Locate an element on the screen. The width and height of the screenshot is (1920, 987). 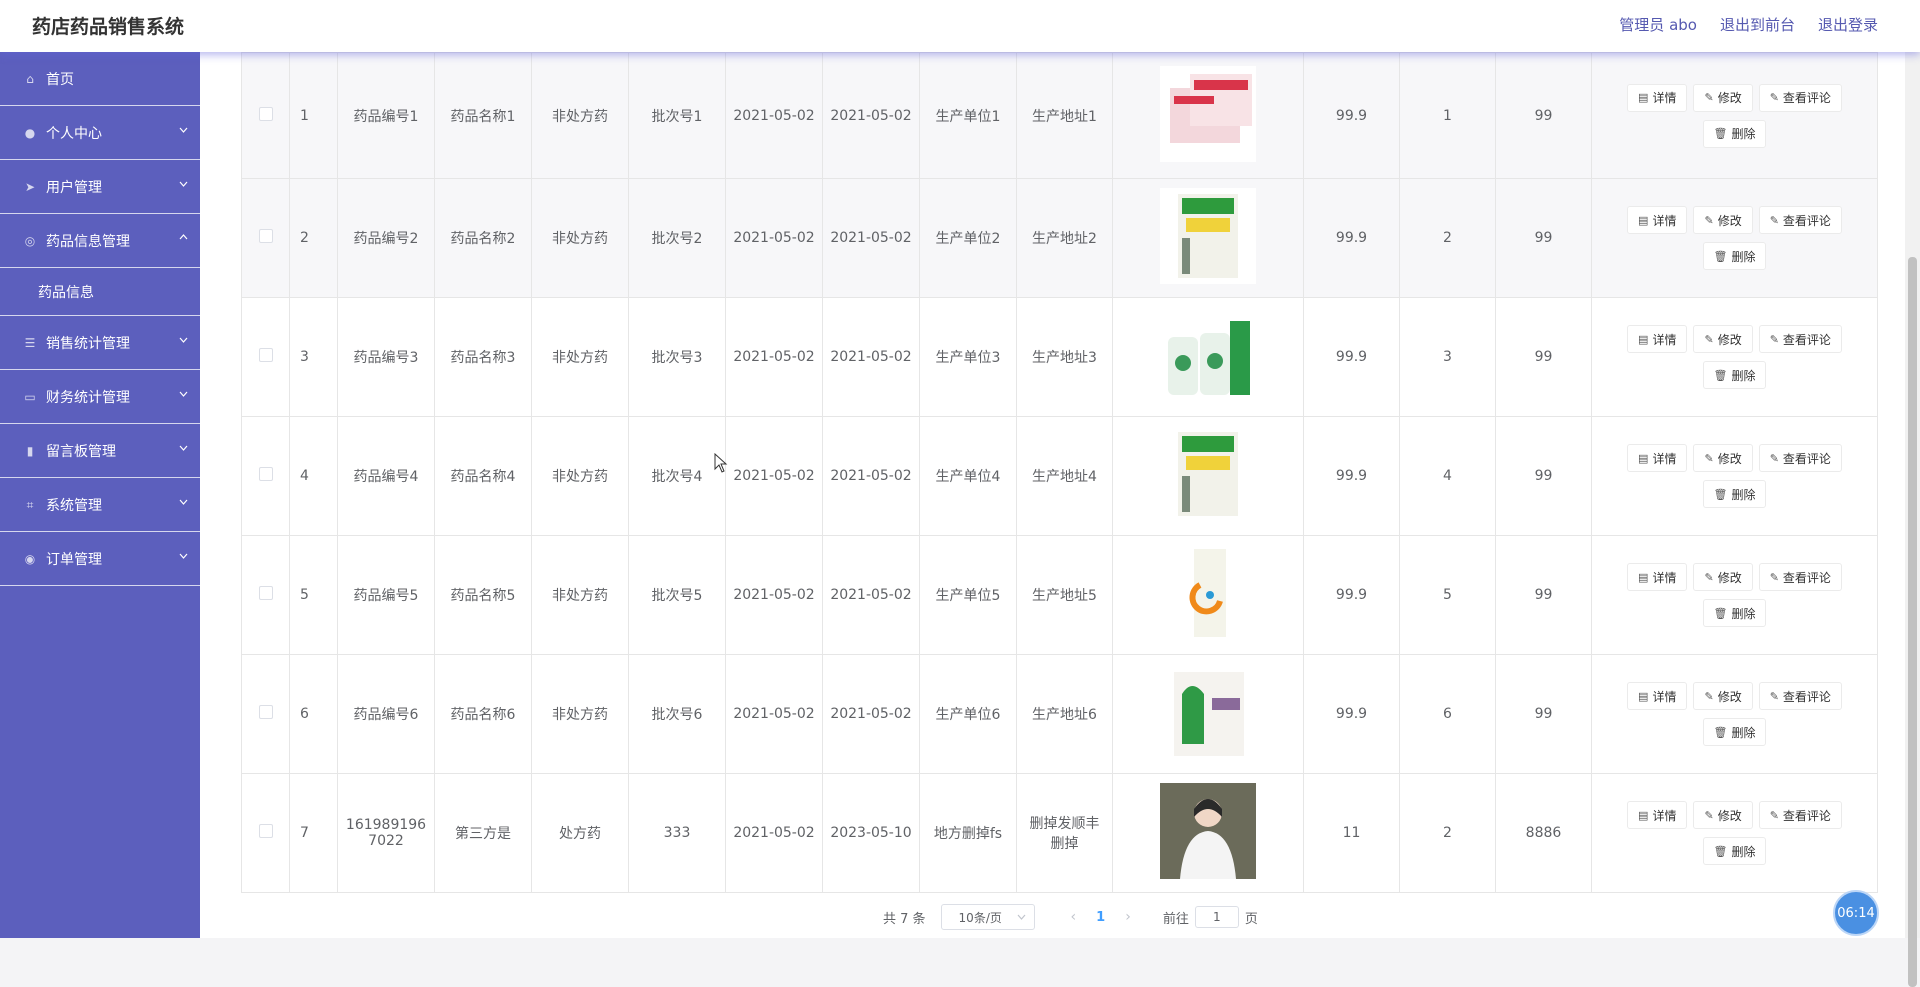
next-page-icon: › is located at coordinates (1128, 917).